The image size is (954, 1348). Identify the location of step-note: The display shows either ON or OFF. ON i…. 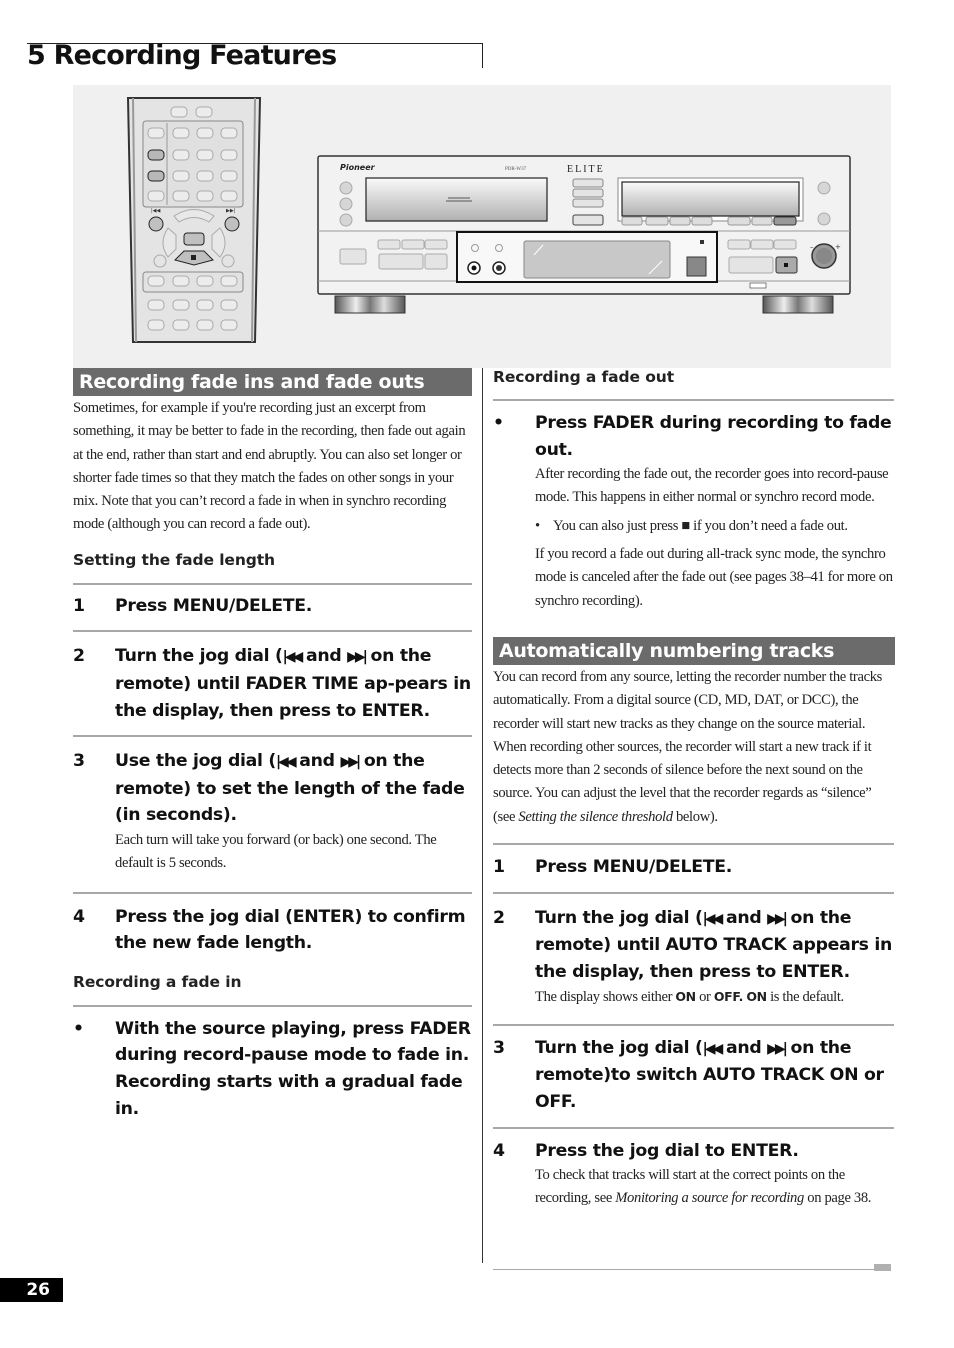
(693, 997).